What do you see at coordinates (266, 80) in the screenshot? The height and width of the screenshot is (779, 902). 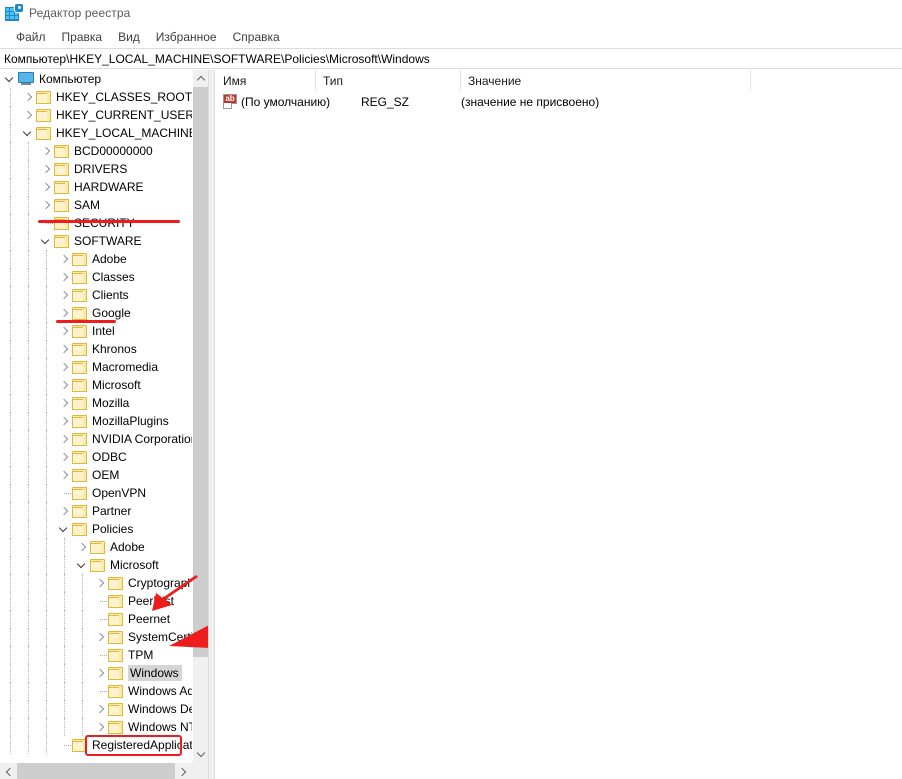 I see `column-header-name: Имя` at bounding box center [266, 80].